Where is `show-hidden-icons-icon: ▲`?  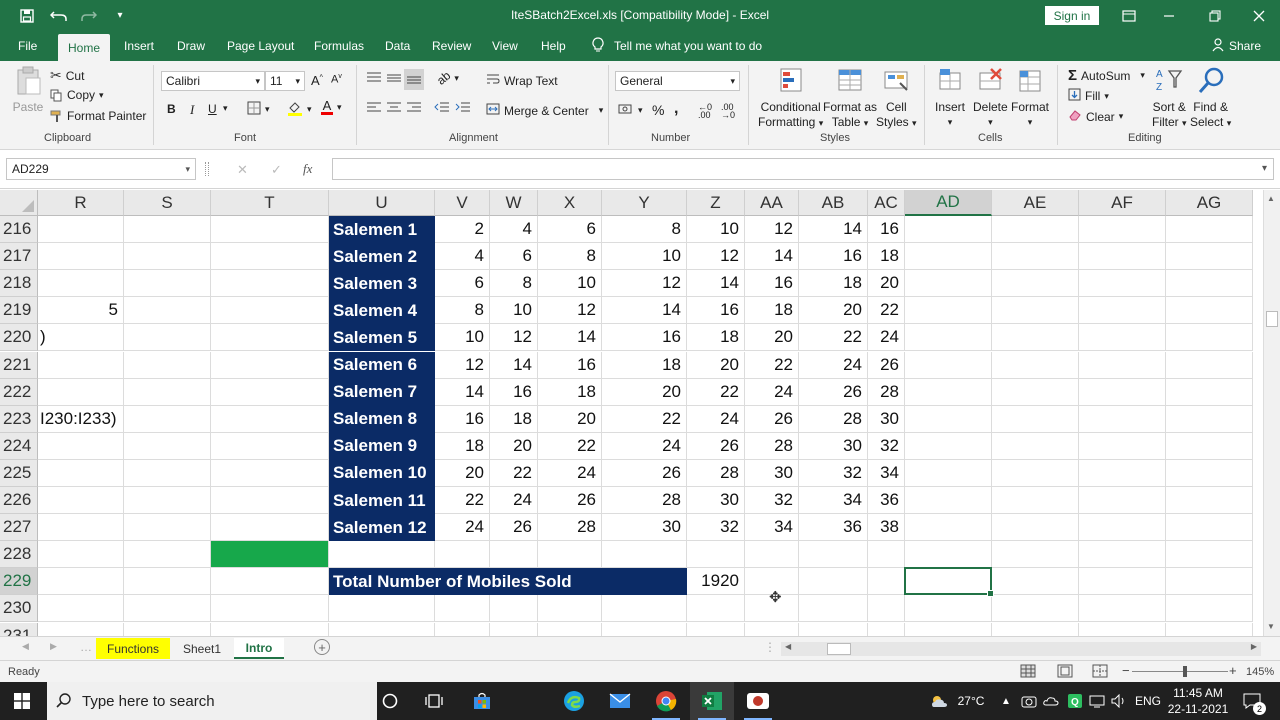 show-hidden-icons-icon: ▲ is located at coordinates (1006, 701).